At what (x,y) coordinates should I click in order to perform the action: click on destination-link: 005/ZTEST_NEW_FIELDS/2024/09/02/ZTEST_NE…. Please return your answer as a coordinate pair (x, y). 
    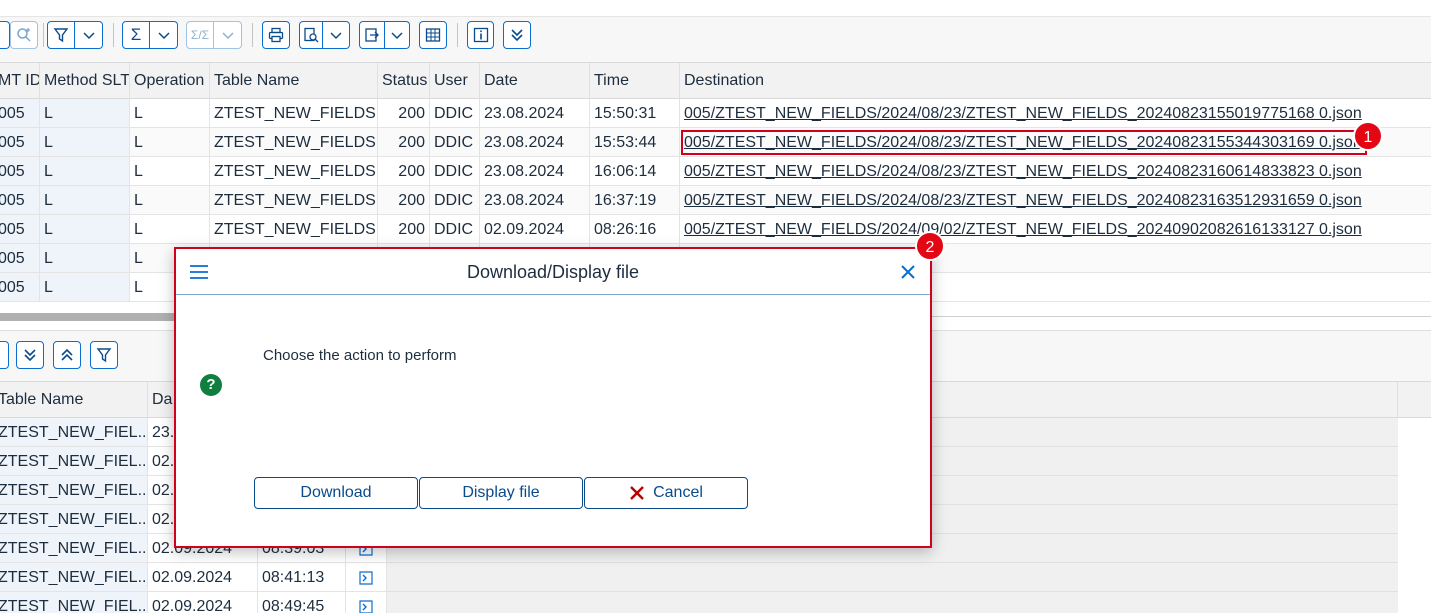
    Looking at the image, I should click on (1023, 229).